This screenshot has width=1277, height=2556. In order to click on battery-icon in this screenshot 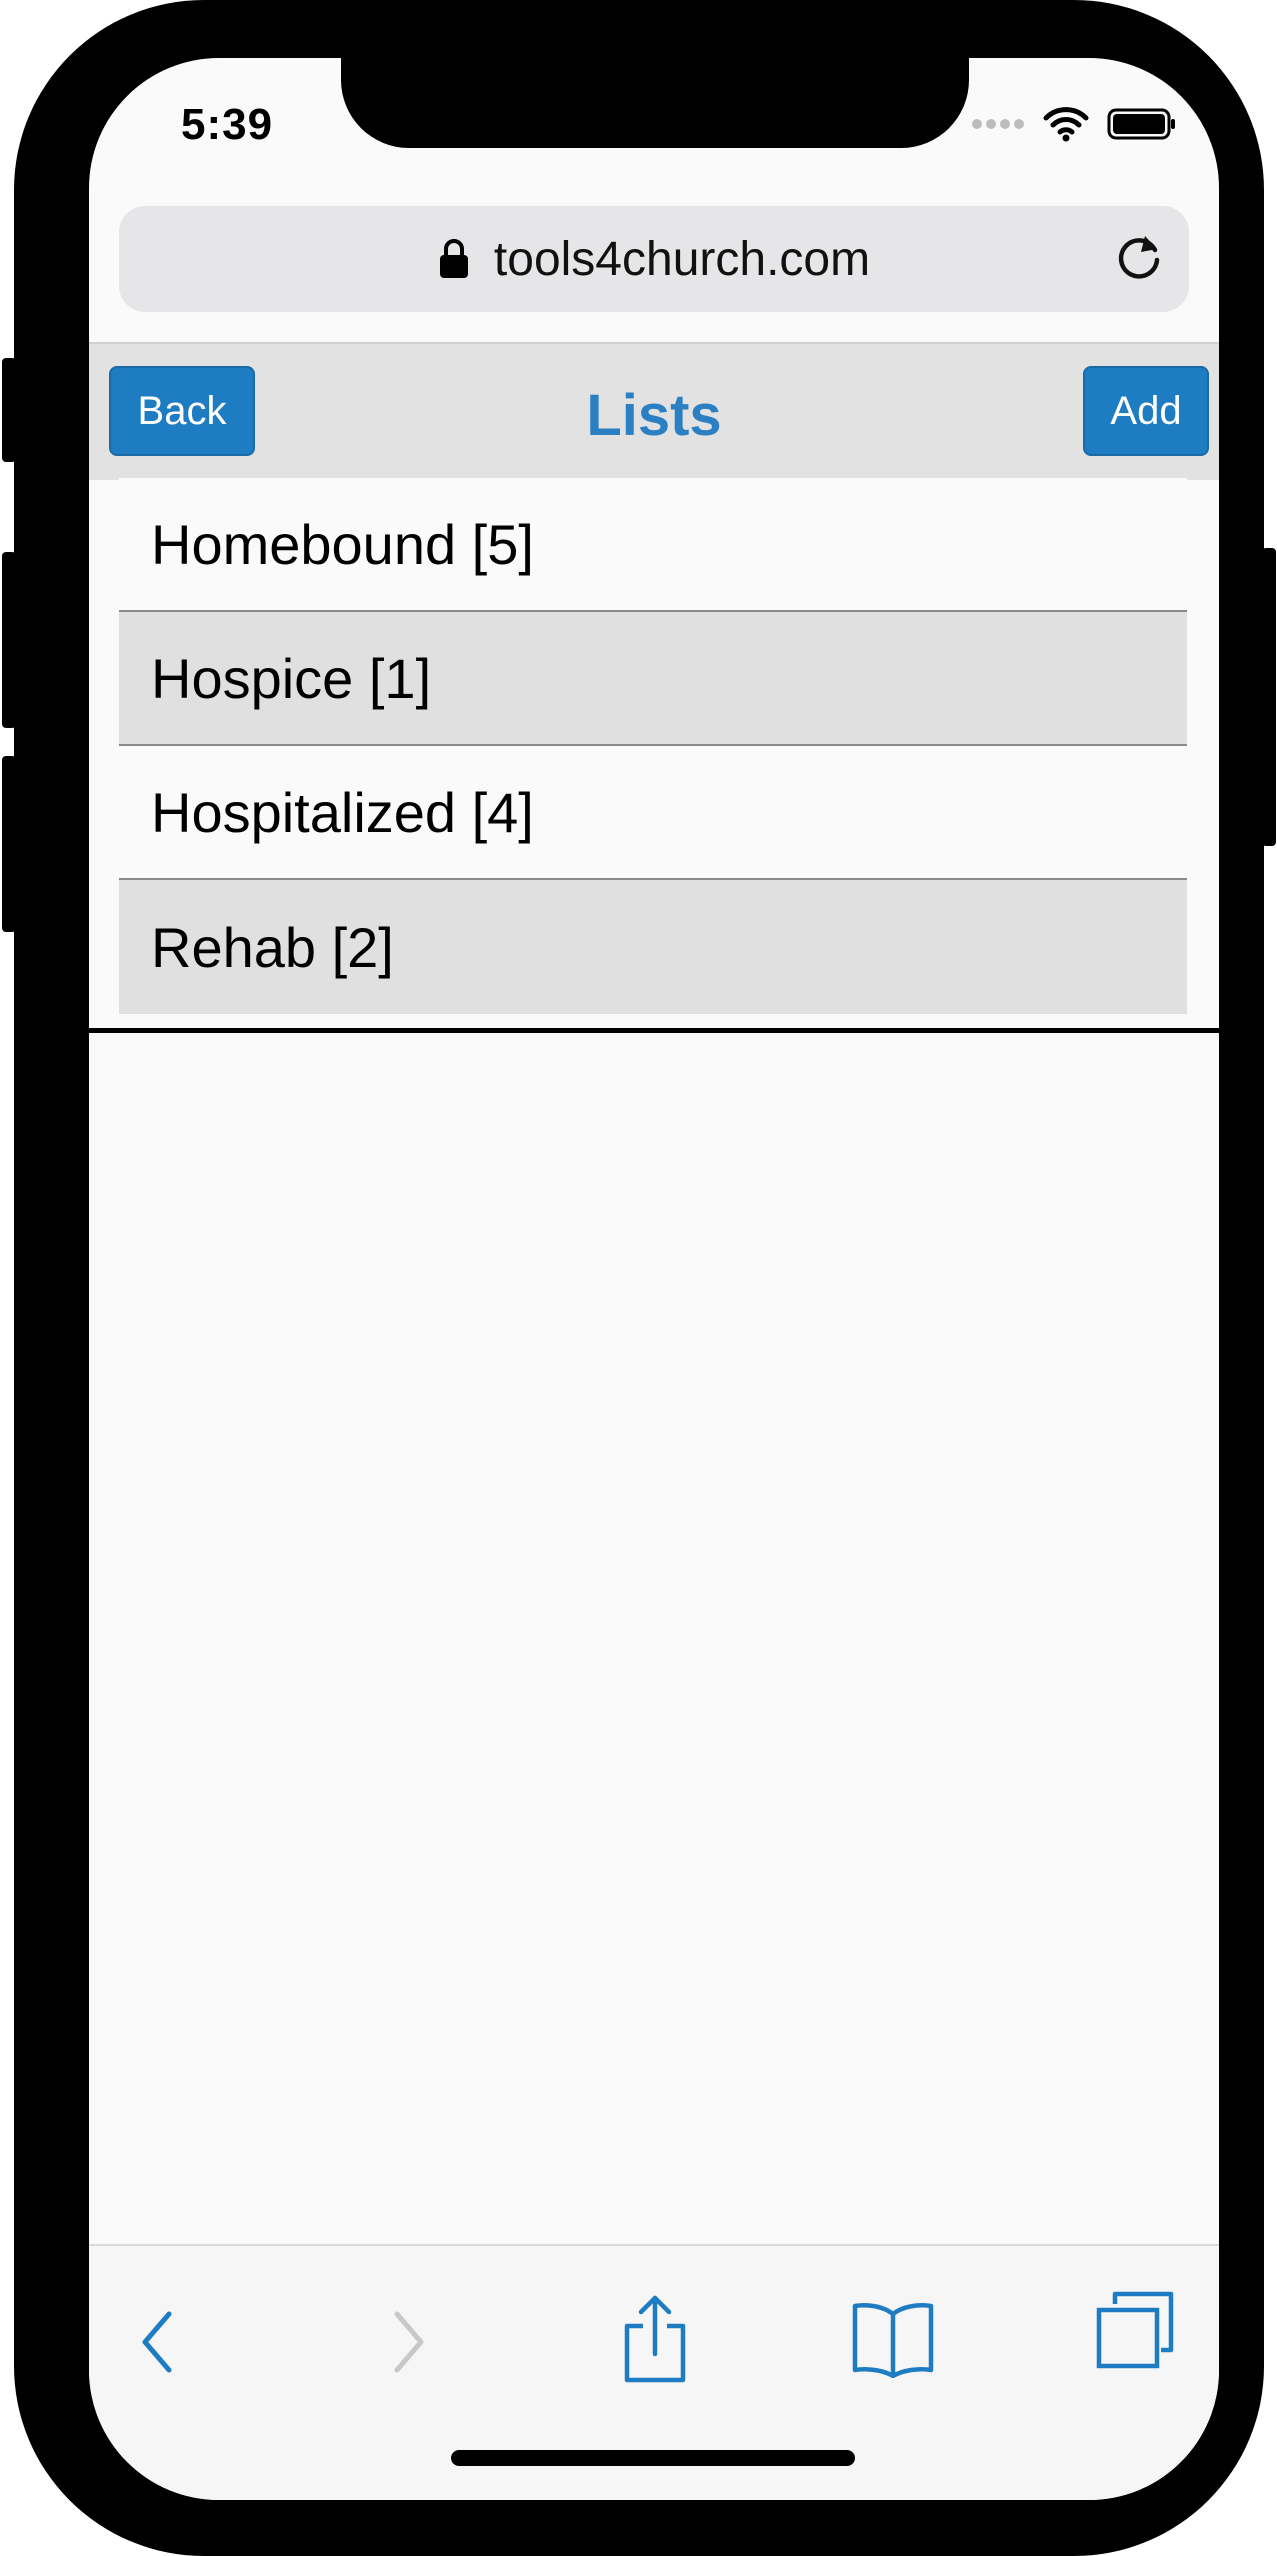, I will do `click(1141, 124)`.